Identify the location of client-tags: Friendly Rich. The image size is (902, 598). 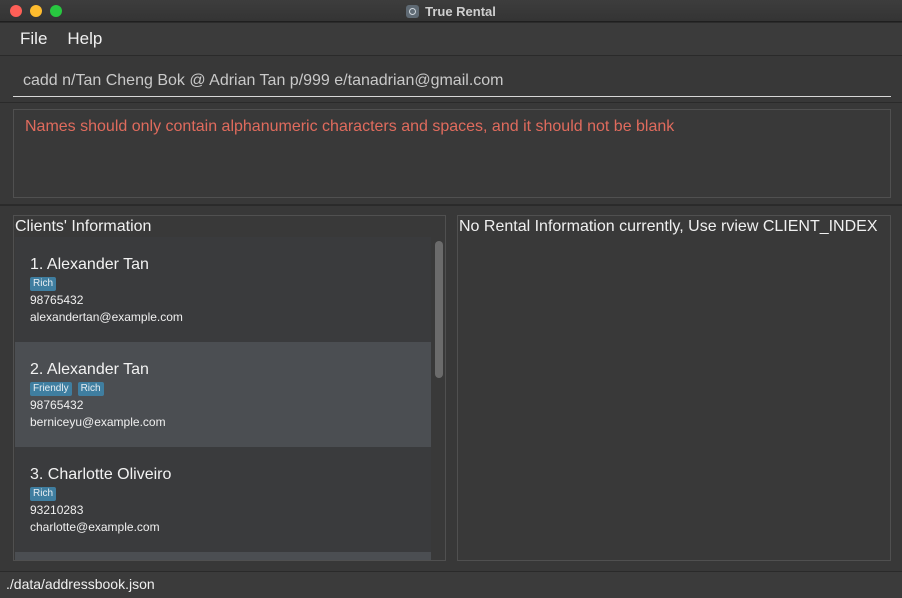
(230, 389).